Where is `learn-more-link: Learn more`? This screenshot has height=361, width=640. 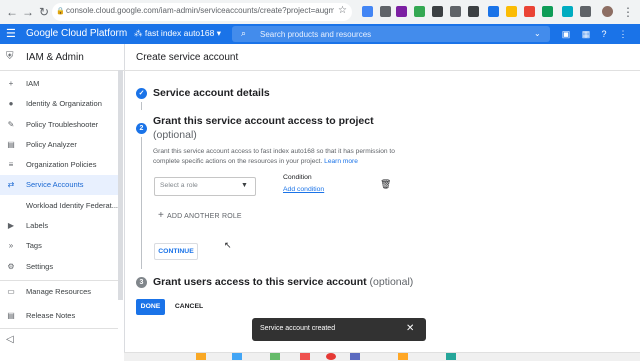 learn-more-link: Learn more is located at coordinates (341, 161).